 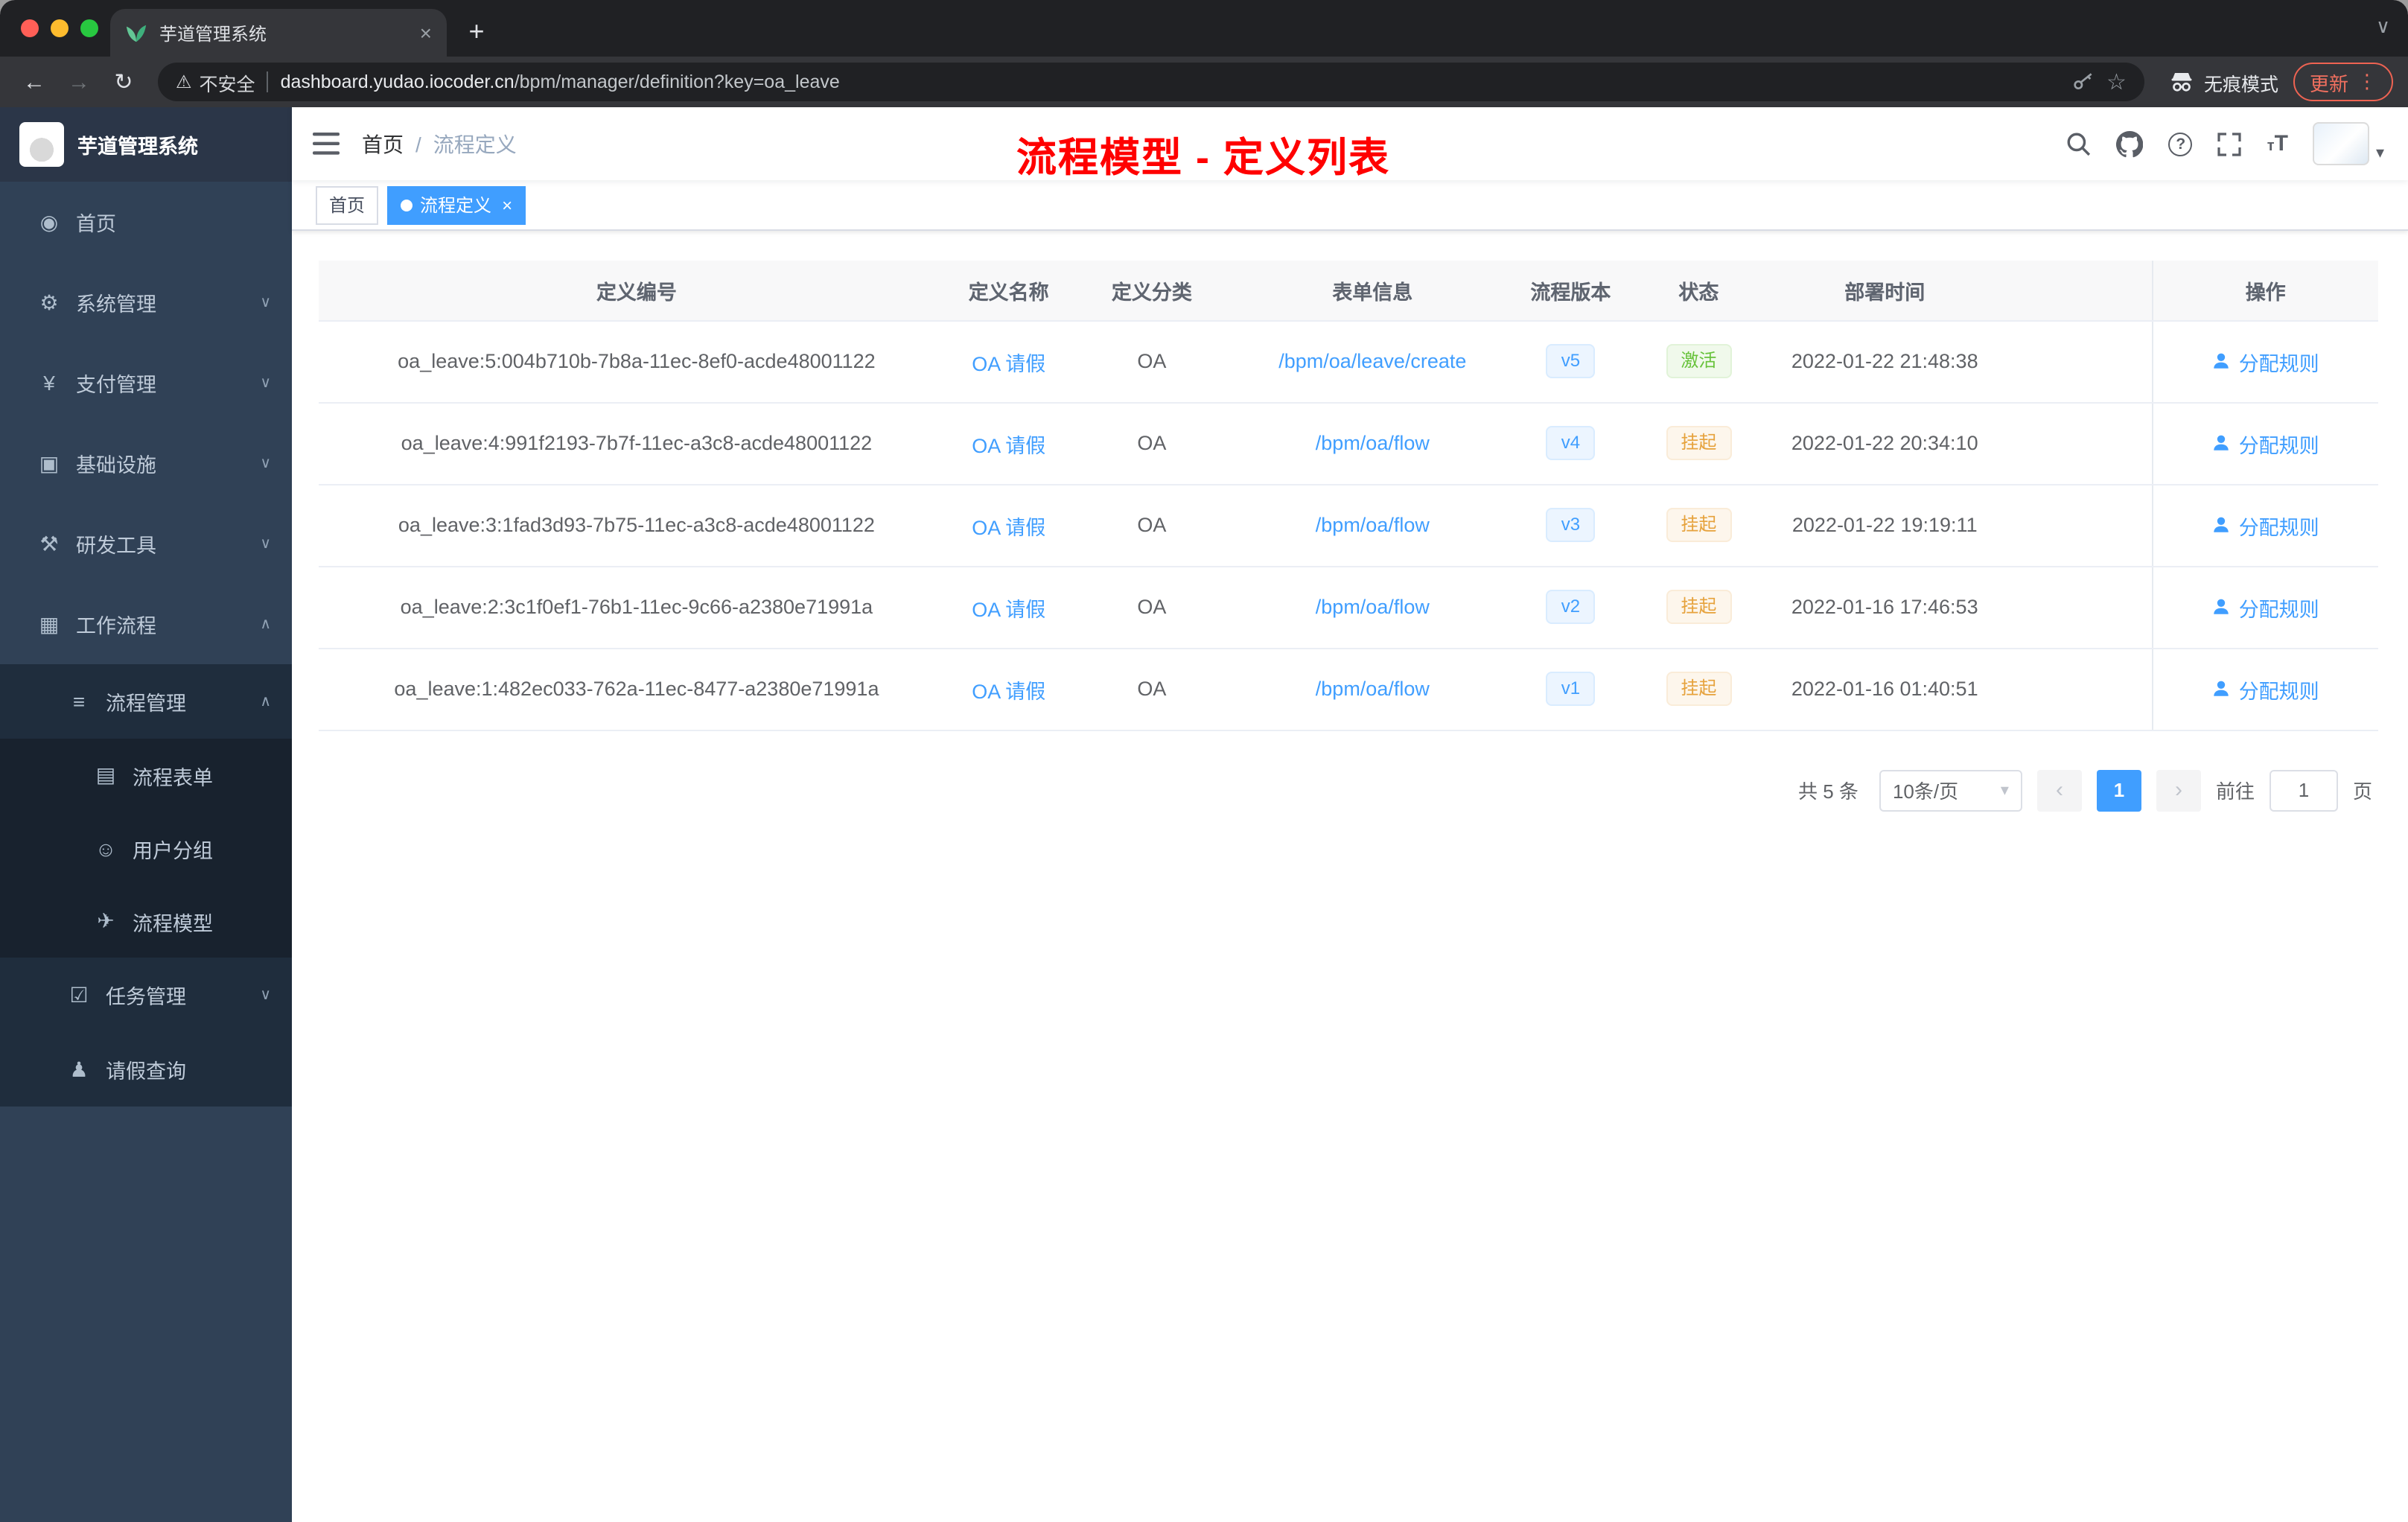 I want to click on fullscreen-icon, so click(x=2230, y=144).